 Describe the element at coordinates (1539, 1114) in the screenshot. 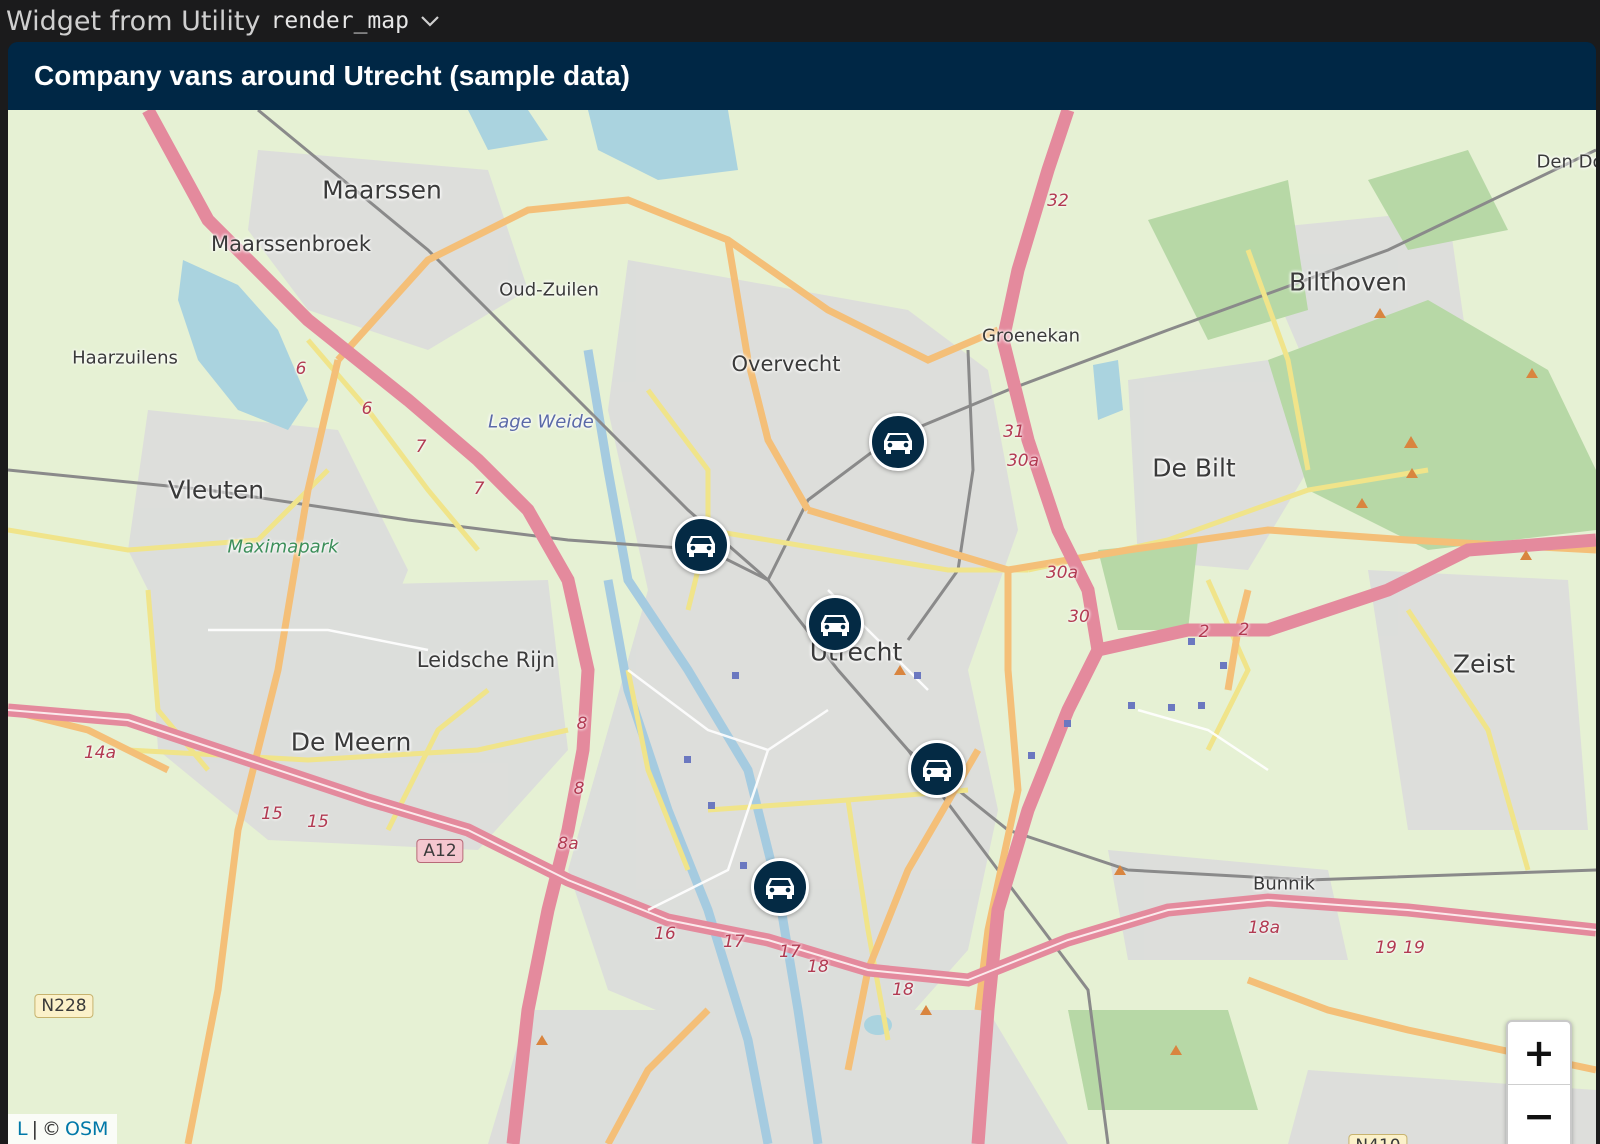

I see `zoom-out-button: −` at that location.